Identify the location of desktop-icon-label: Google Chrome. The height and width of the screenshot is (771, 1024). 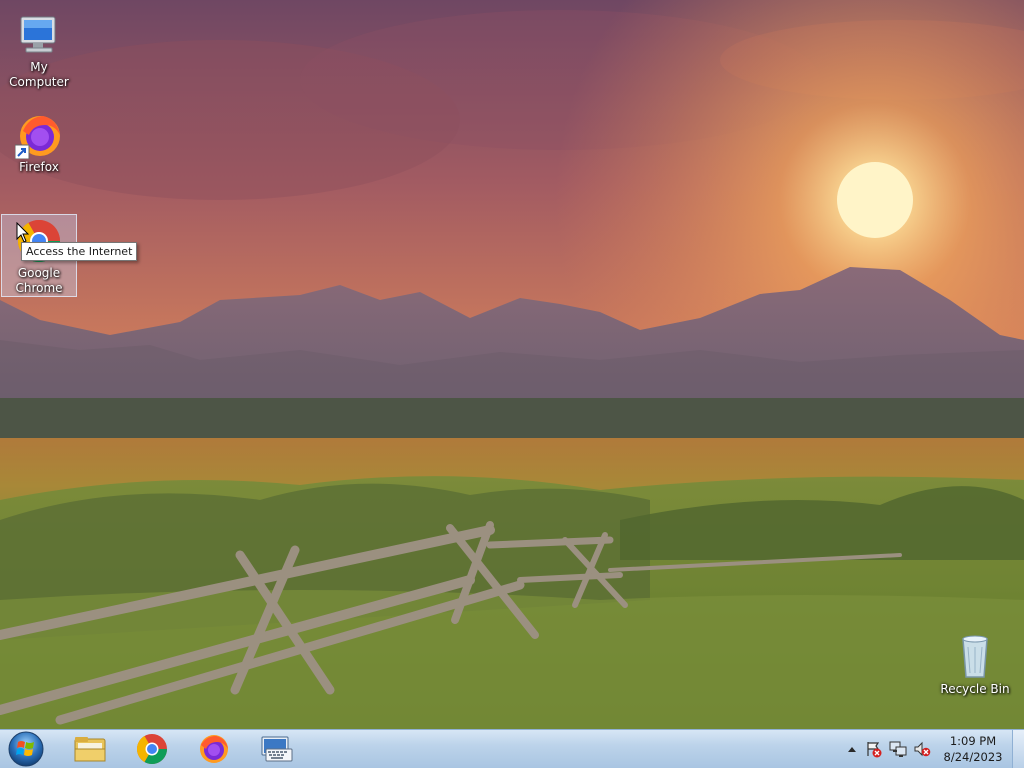
(39, 280).